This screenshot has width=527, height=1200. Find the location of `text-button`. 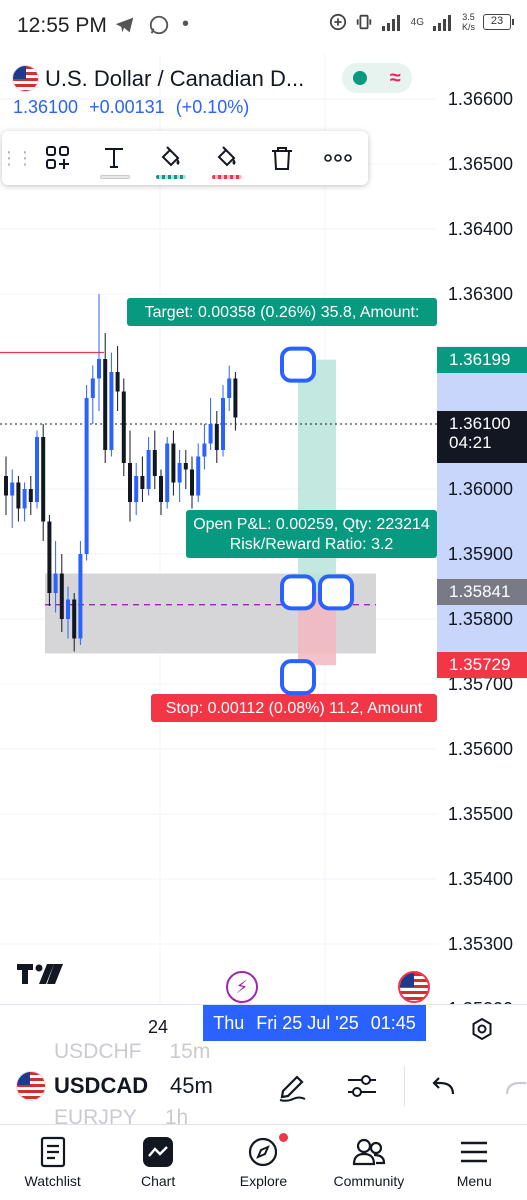

text-button is located at coordinates (114, 158).